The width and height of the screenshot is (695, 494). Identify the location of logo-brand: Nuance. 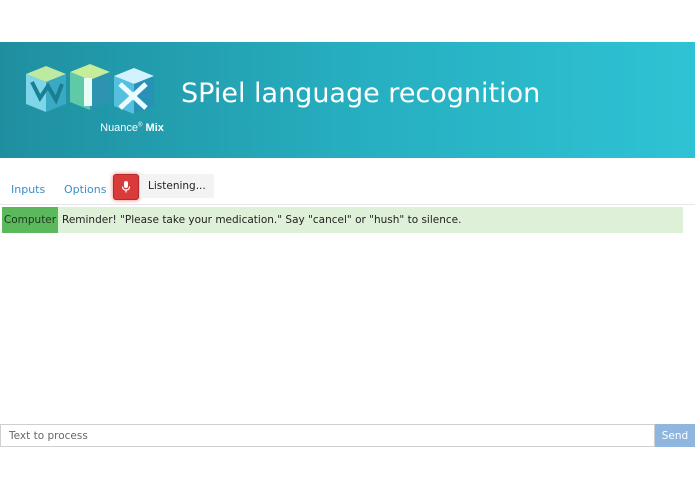
(119, 128).